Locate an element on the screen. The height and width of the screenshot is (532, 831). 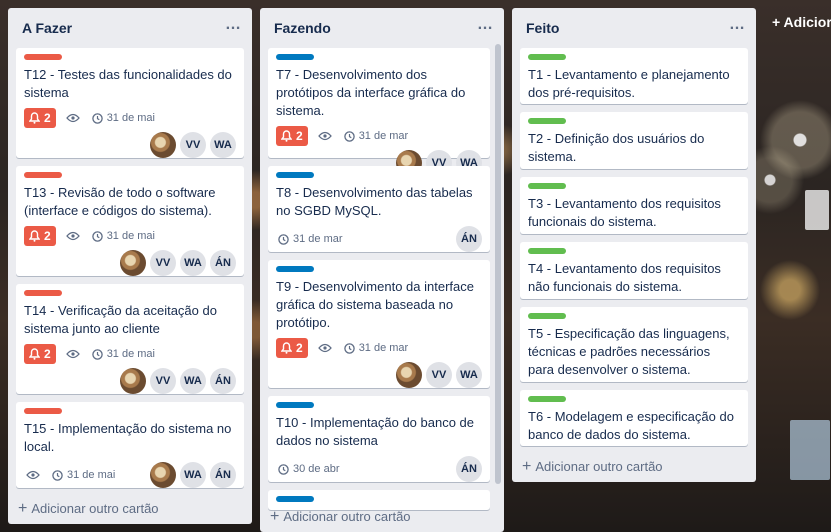
scrollbar is located at coordinates (498, 264).